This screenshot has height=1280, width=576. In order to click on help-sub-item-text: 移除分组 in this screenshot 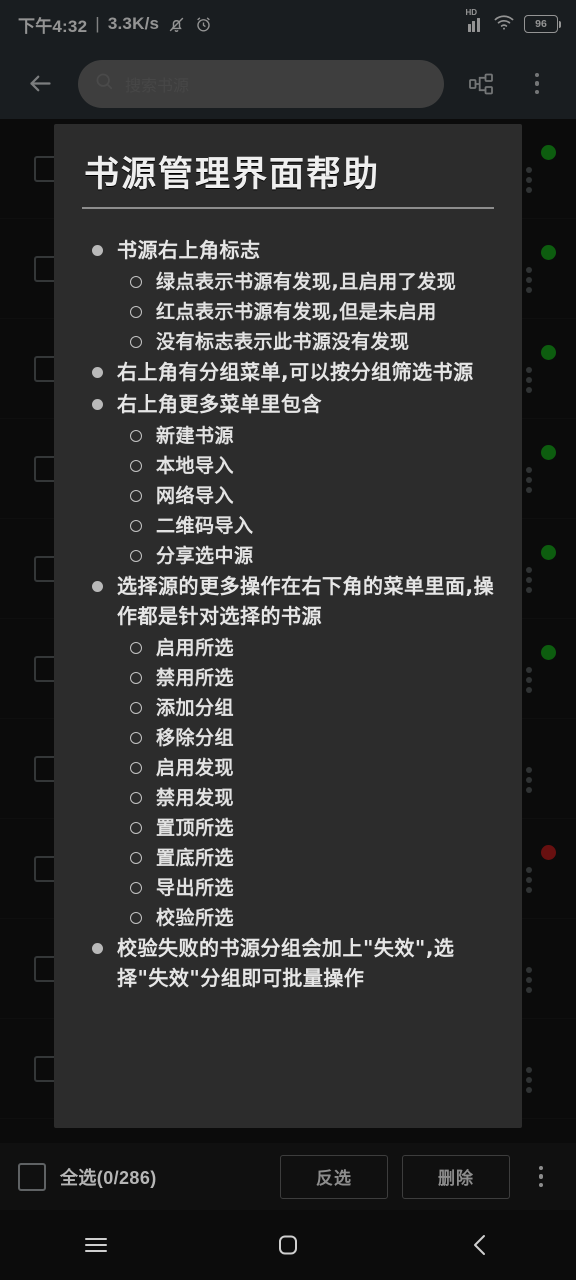, I will do `click(195, 738)`.